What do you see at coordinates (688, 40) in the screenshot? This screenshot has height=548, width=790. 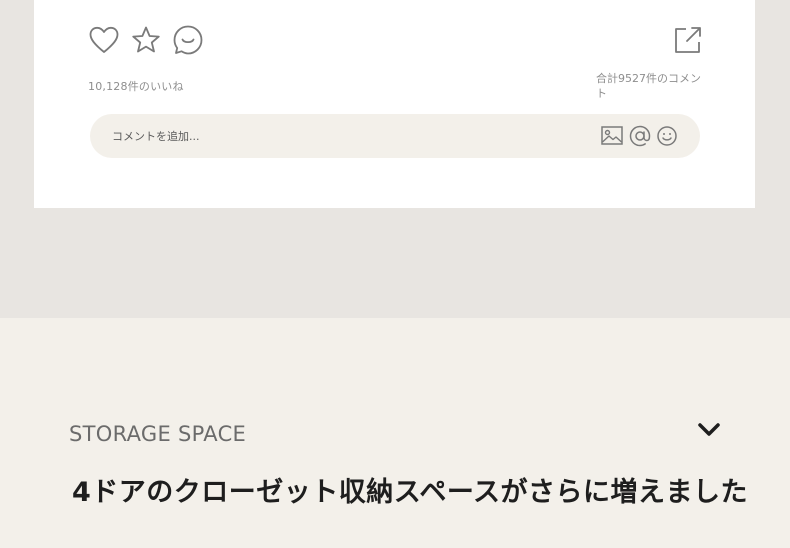 I see `share-external-icon` at bounding box center [688, 40].